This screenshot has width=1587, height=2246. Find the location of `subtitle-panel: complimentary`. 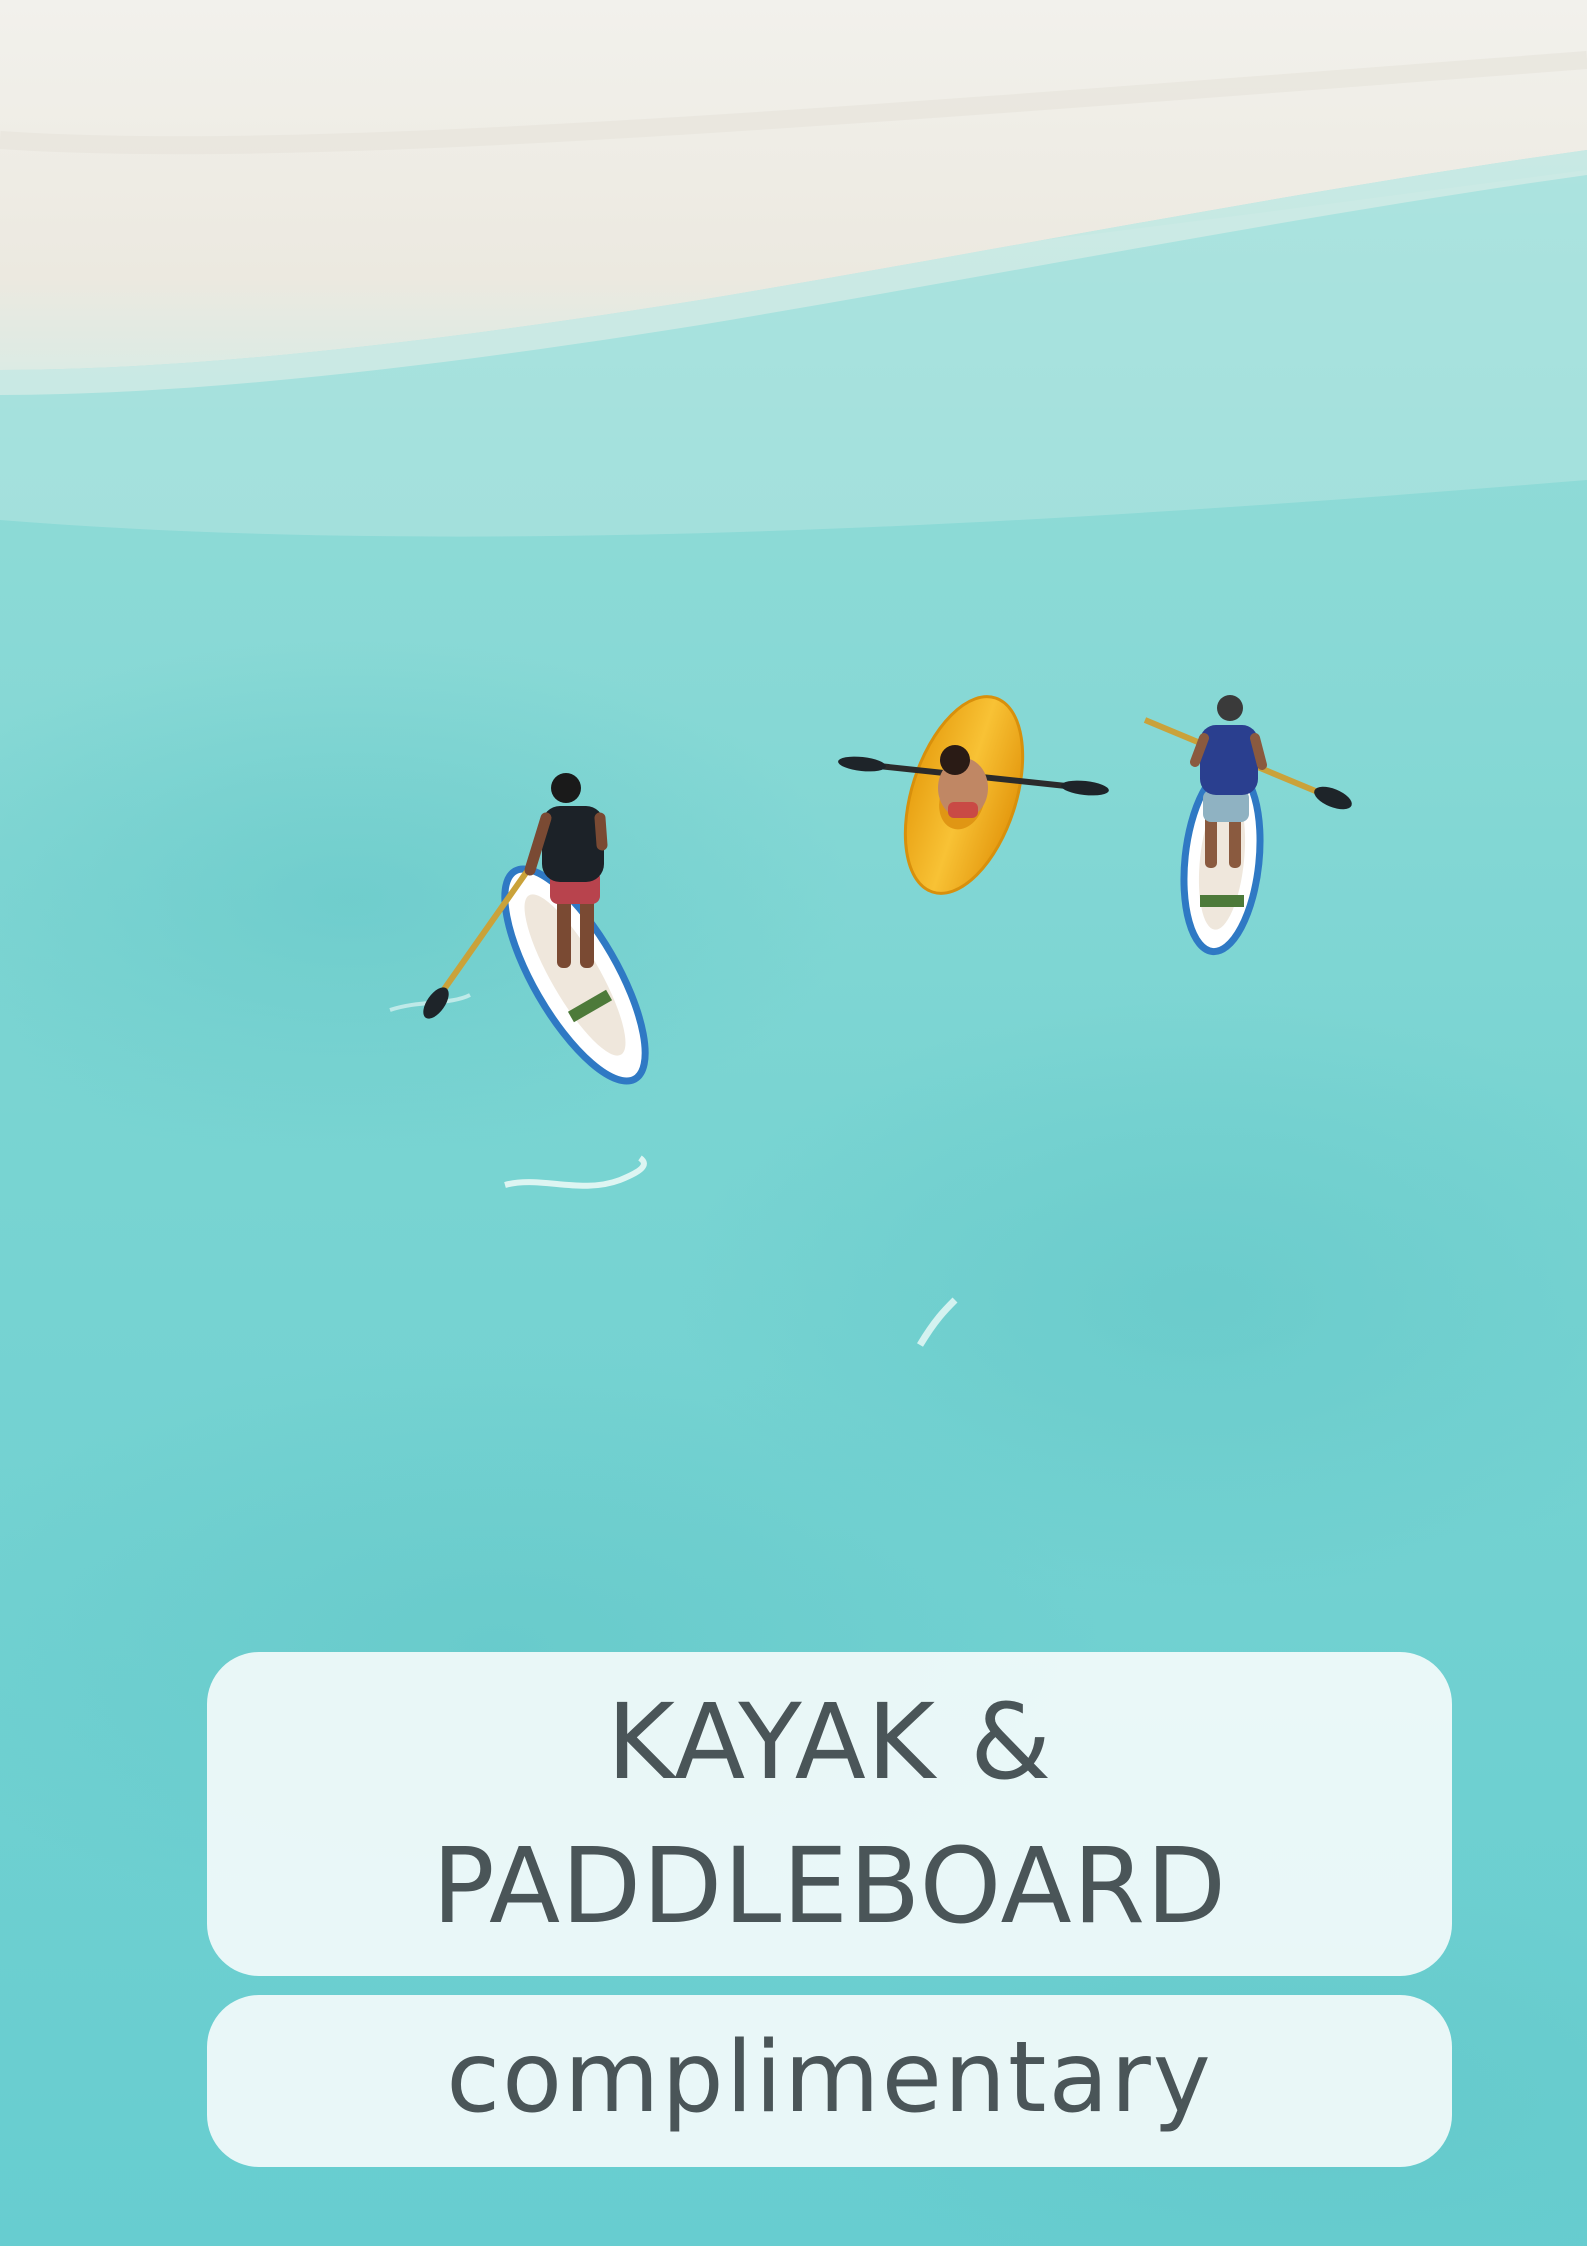

subtitle-panel: complimentary is located at coordinates (829, 2081).